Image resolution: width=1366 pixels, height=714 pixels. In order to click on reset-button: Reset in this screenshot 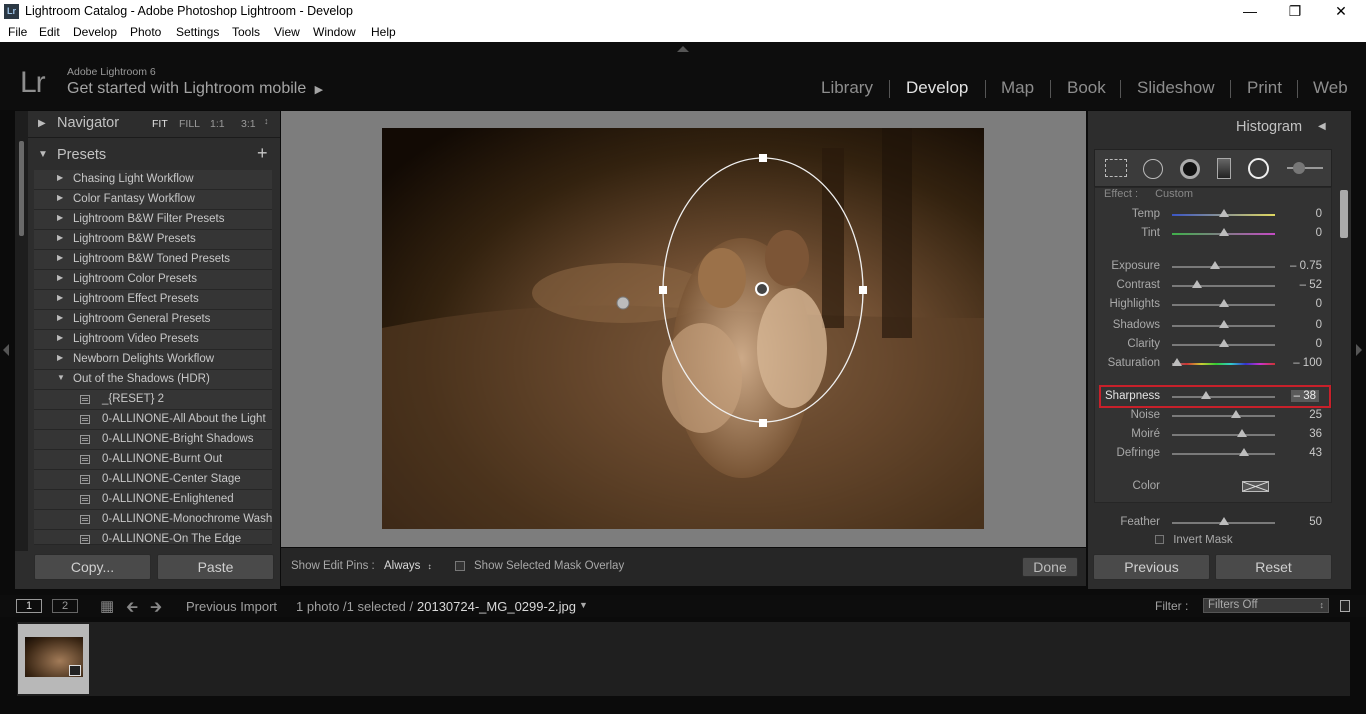, I will do `click(1273, 567)`.